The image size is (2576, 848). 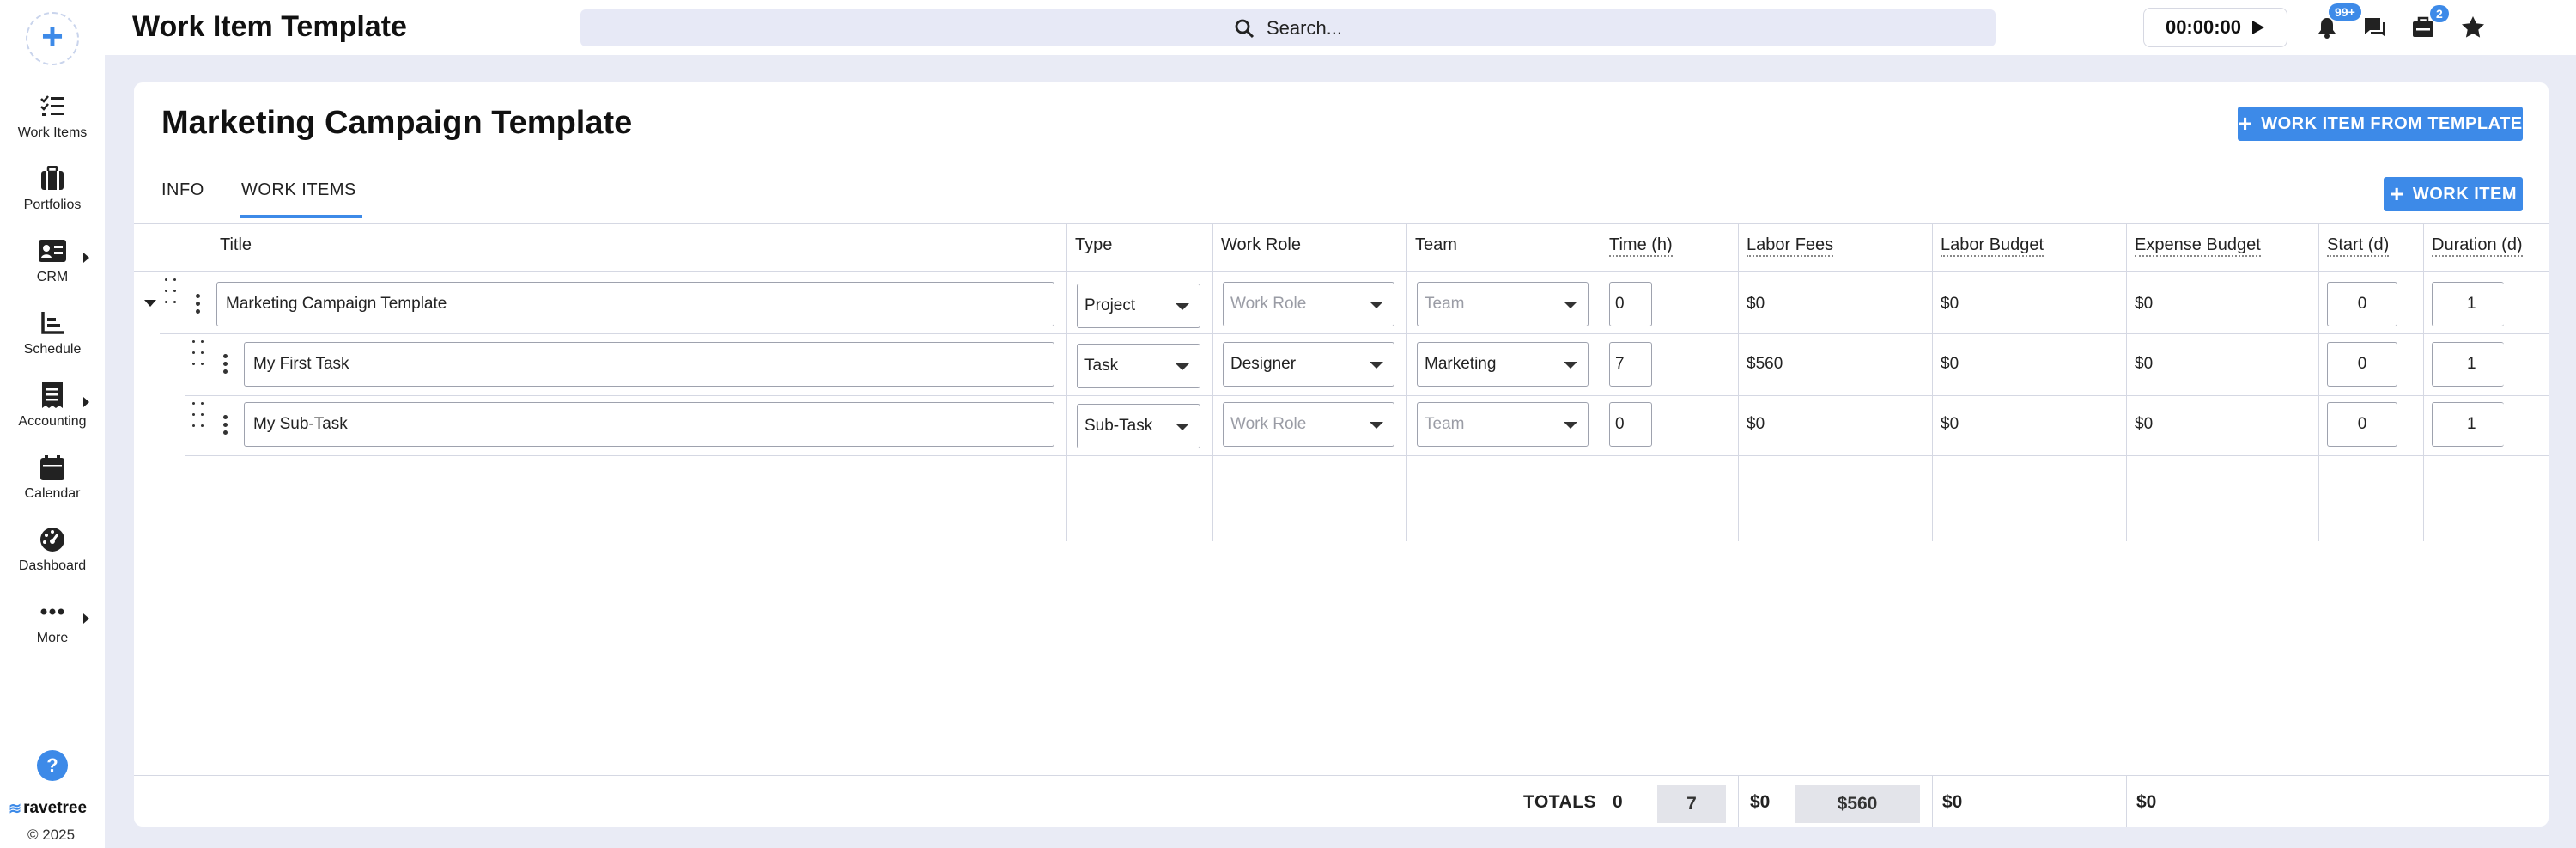 I want to click on column-header-label: Duration (d), so click(x=2478, y=246).